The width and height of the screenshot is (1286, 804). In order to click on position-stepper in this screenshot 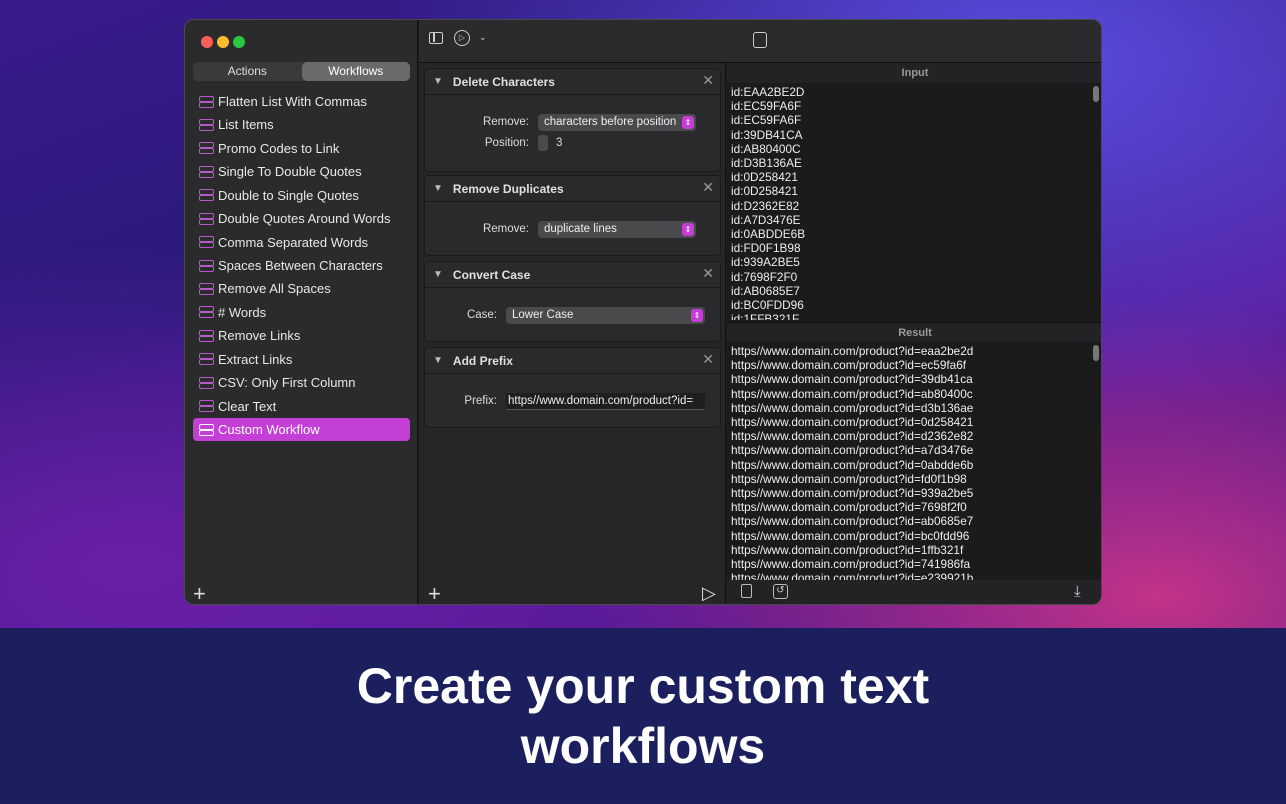, I will do `click(543, 143)`.